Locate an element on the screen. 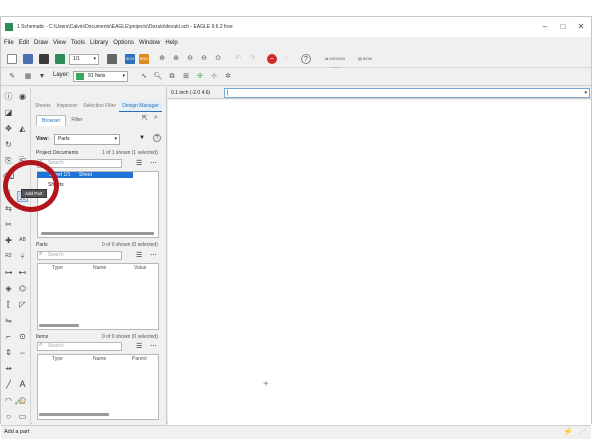 The width and height of the screenshot is (592, 444). line-icon: ╱ is located at coordinates (8, 384).